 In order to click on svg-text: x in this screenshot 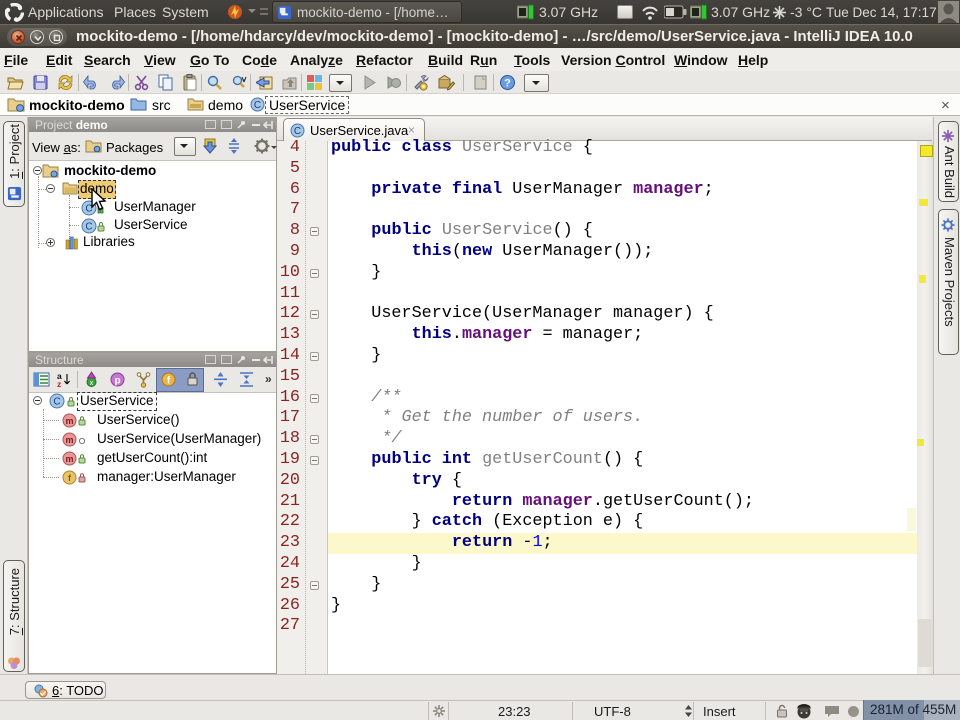, I will do `click(92, 383)`.